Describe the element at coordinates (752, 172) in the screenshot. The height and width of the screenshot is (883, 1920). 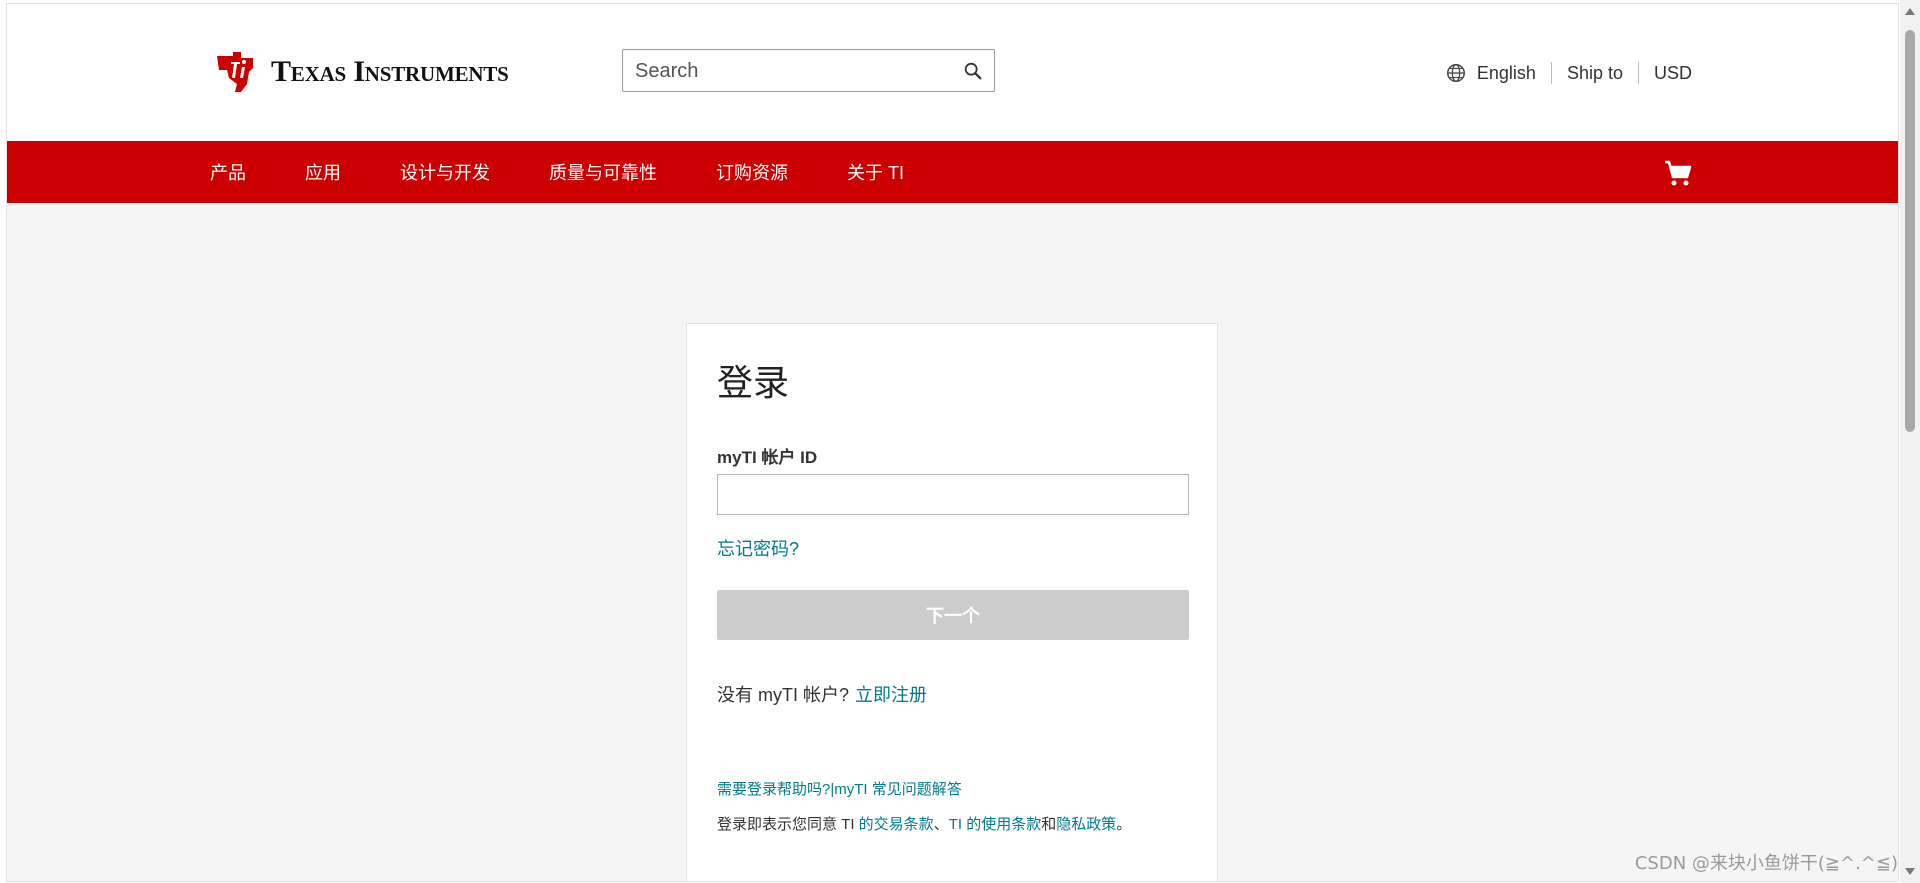
I see `nav-item-ordering-resources: 订购资源` at that location.